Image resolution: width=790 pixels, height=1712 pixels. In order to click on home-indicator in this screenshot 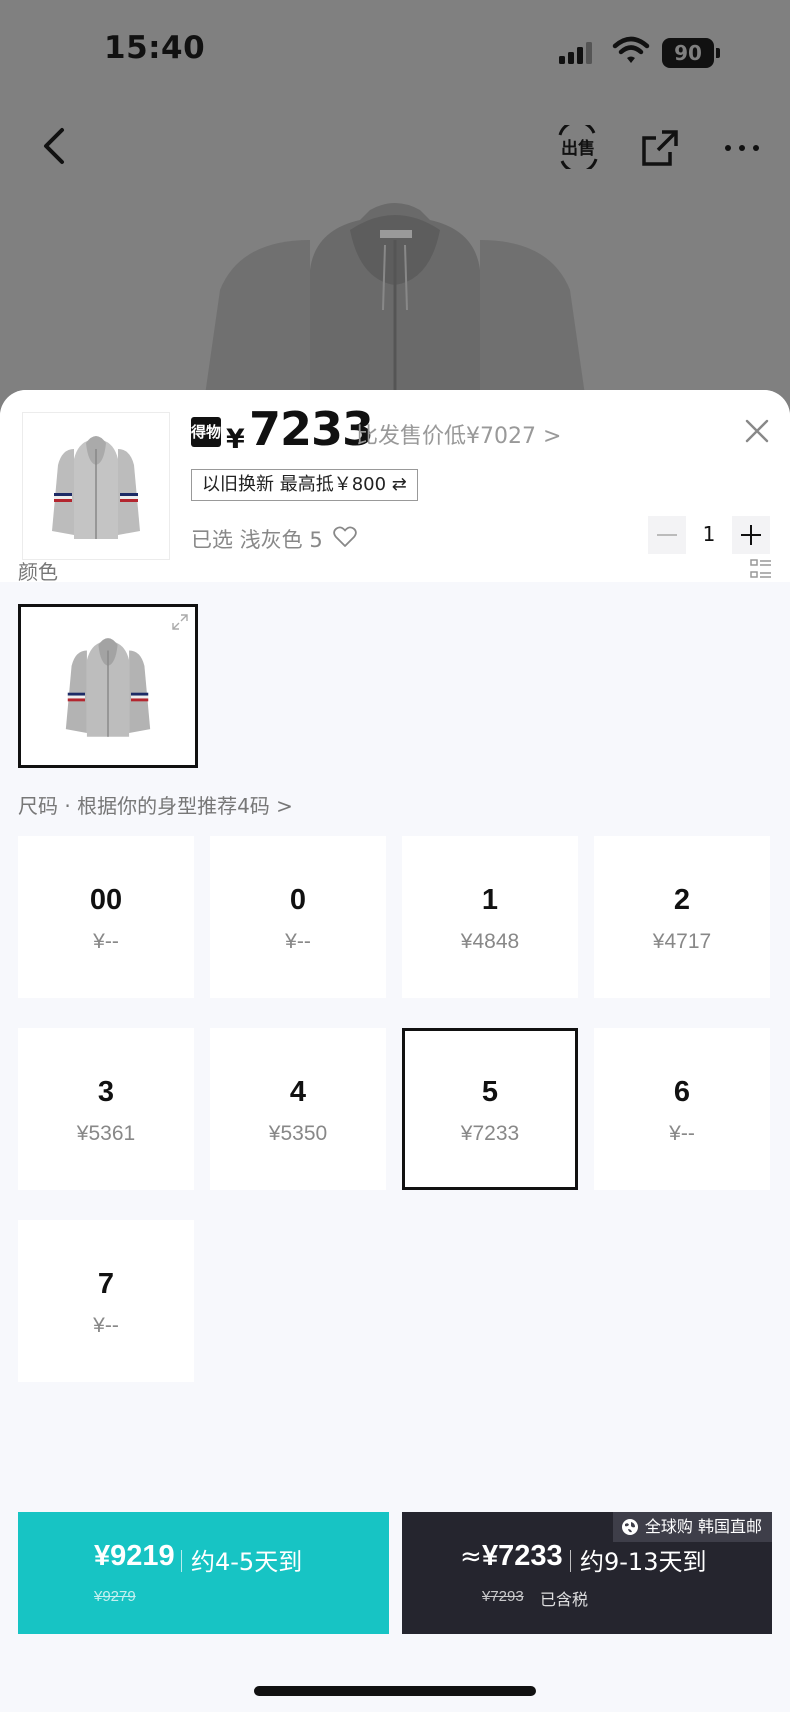, I will do `click(395, 1691)`.